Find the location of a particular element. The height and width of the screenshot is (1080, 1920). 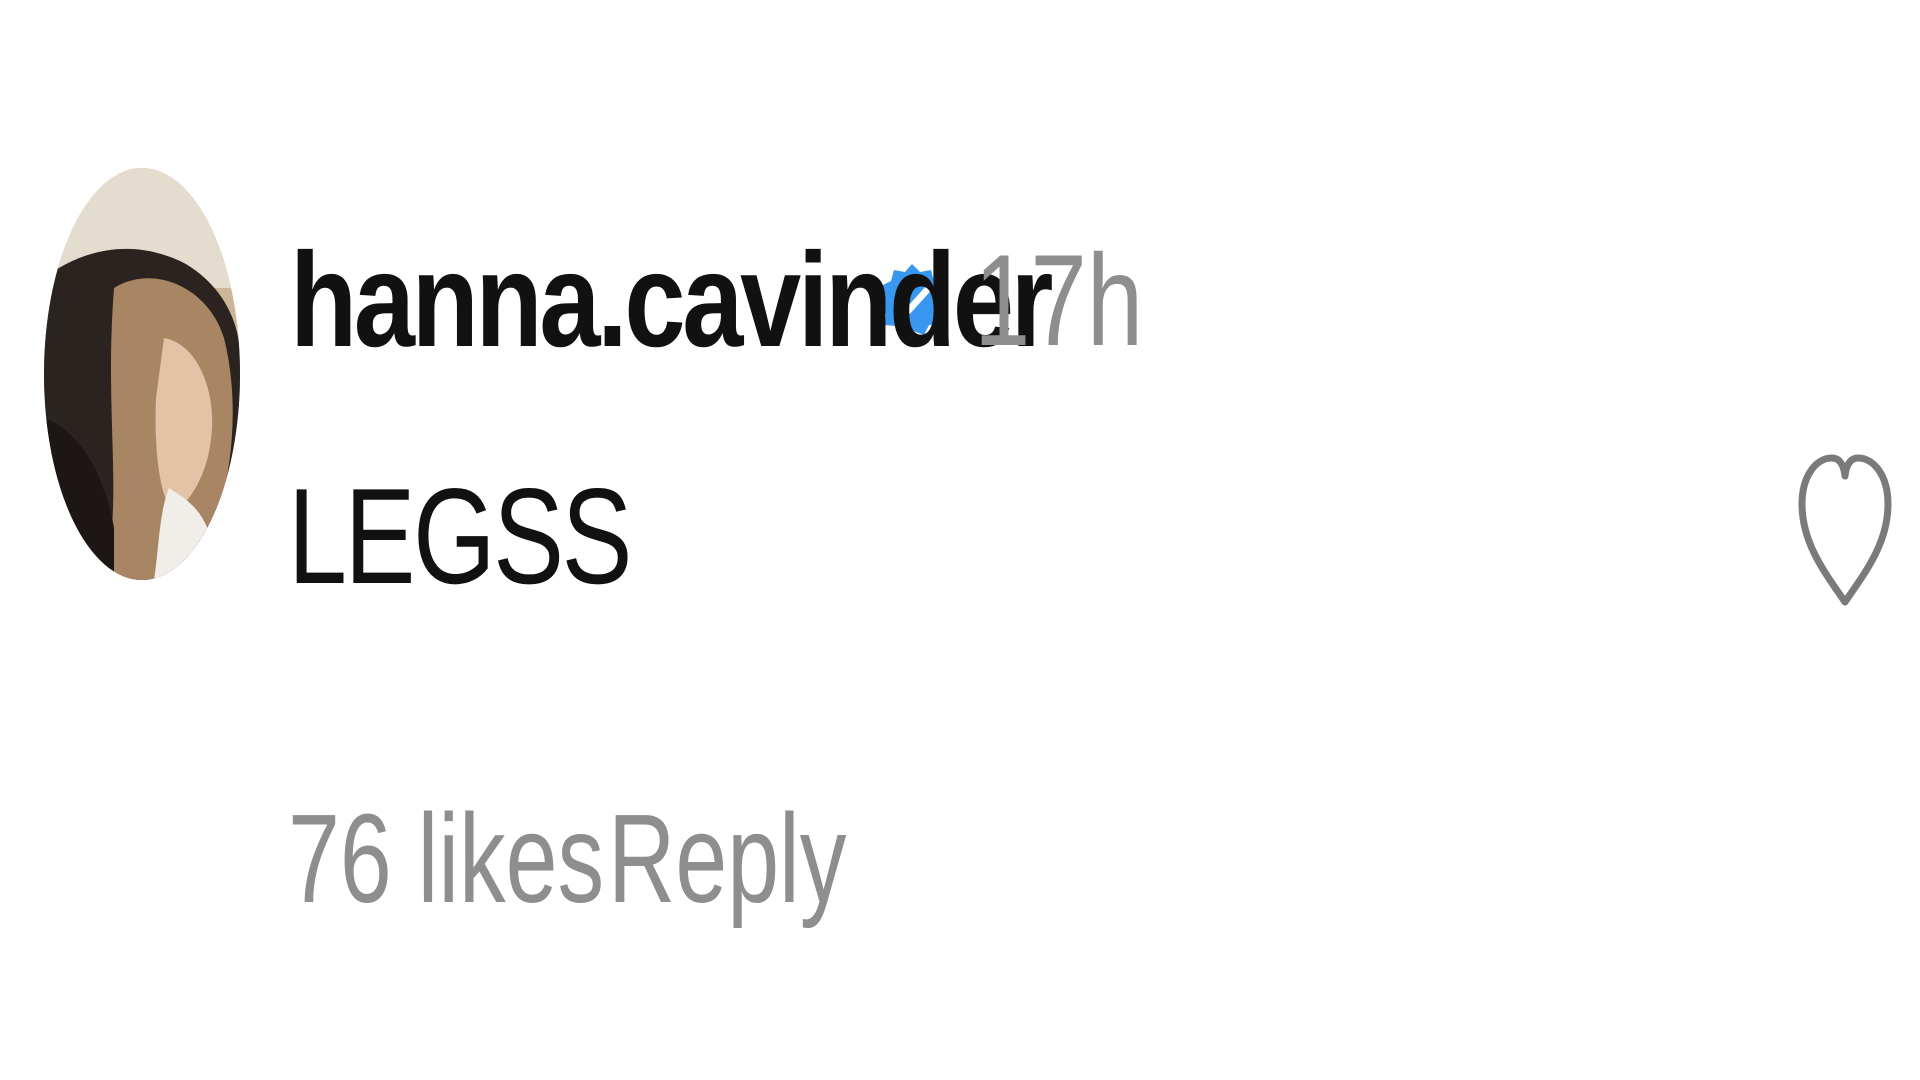

comment-text: LEGSS is located at coordinates (460, 536).